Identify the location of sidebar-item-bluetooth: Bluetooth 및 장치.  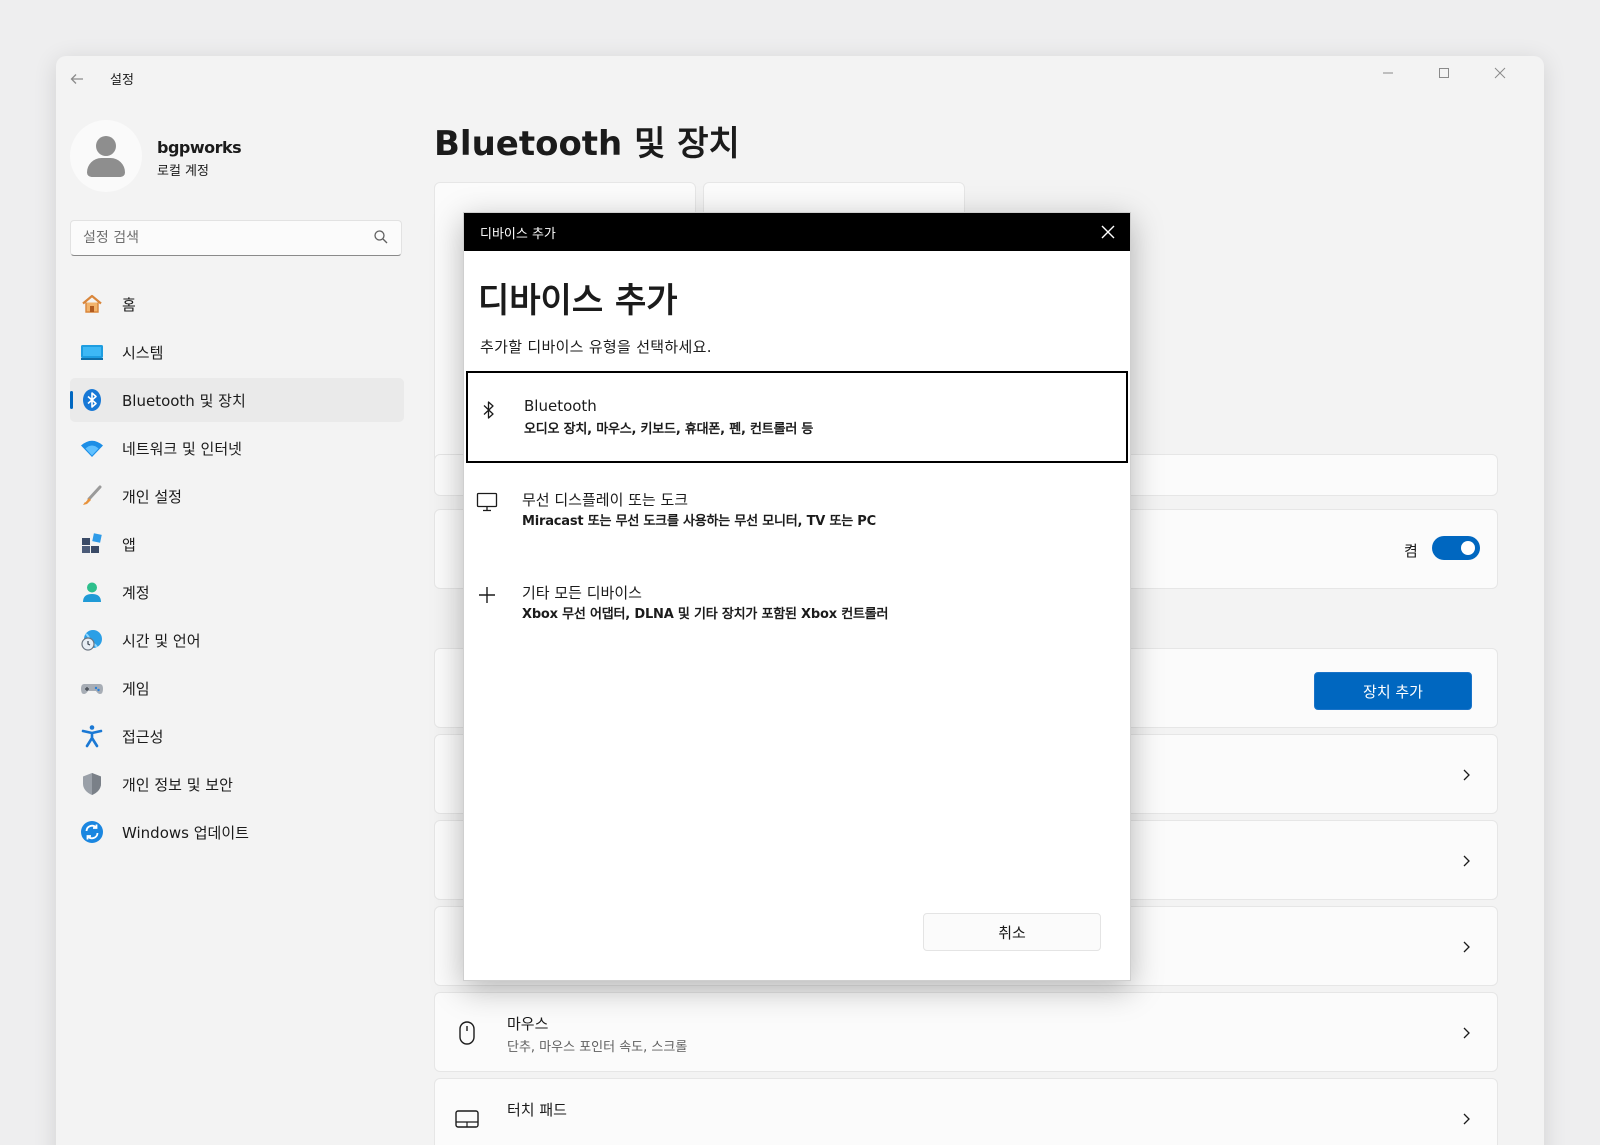
(237, 400).